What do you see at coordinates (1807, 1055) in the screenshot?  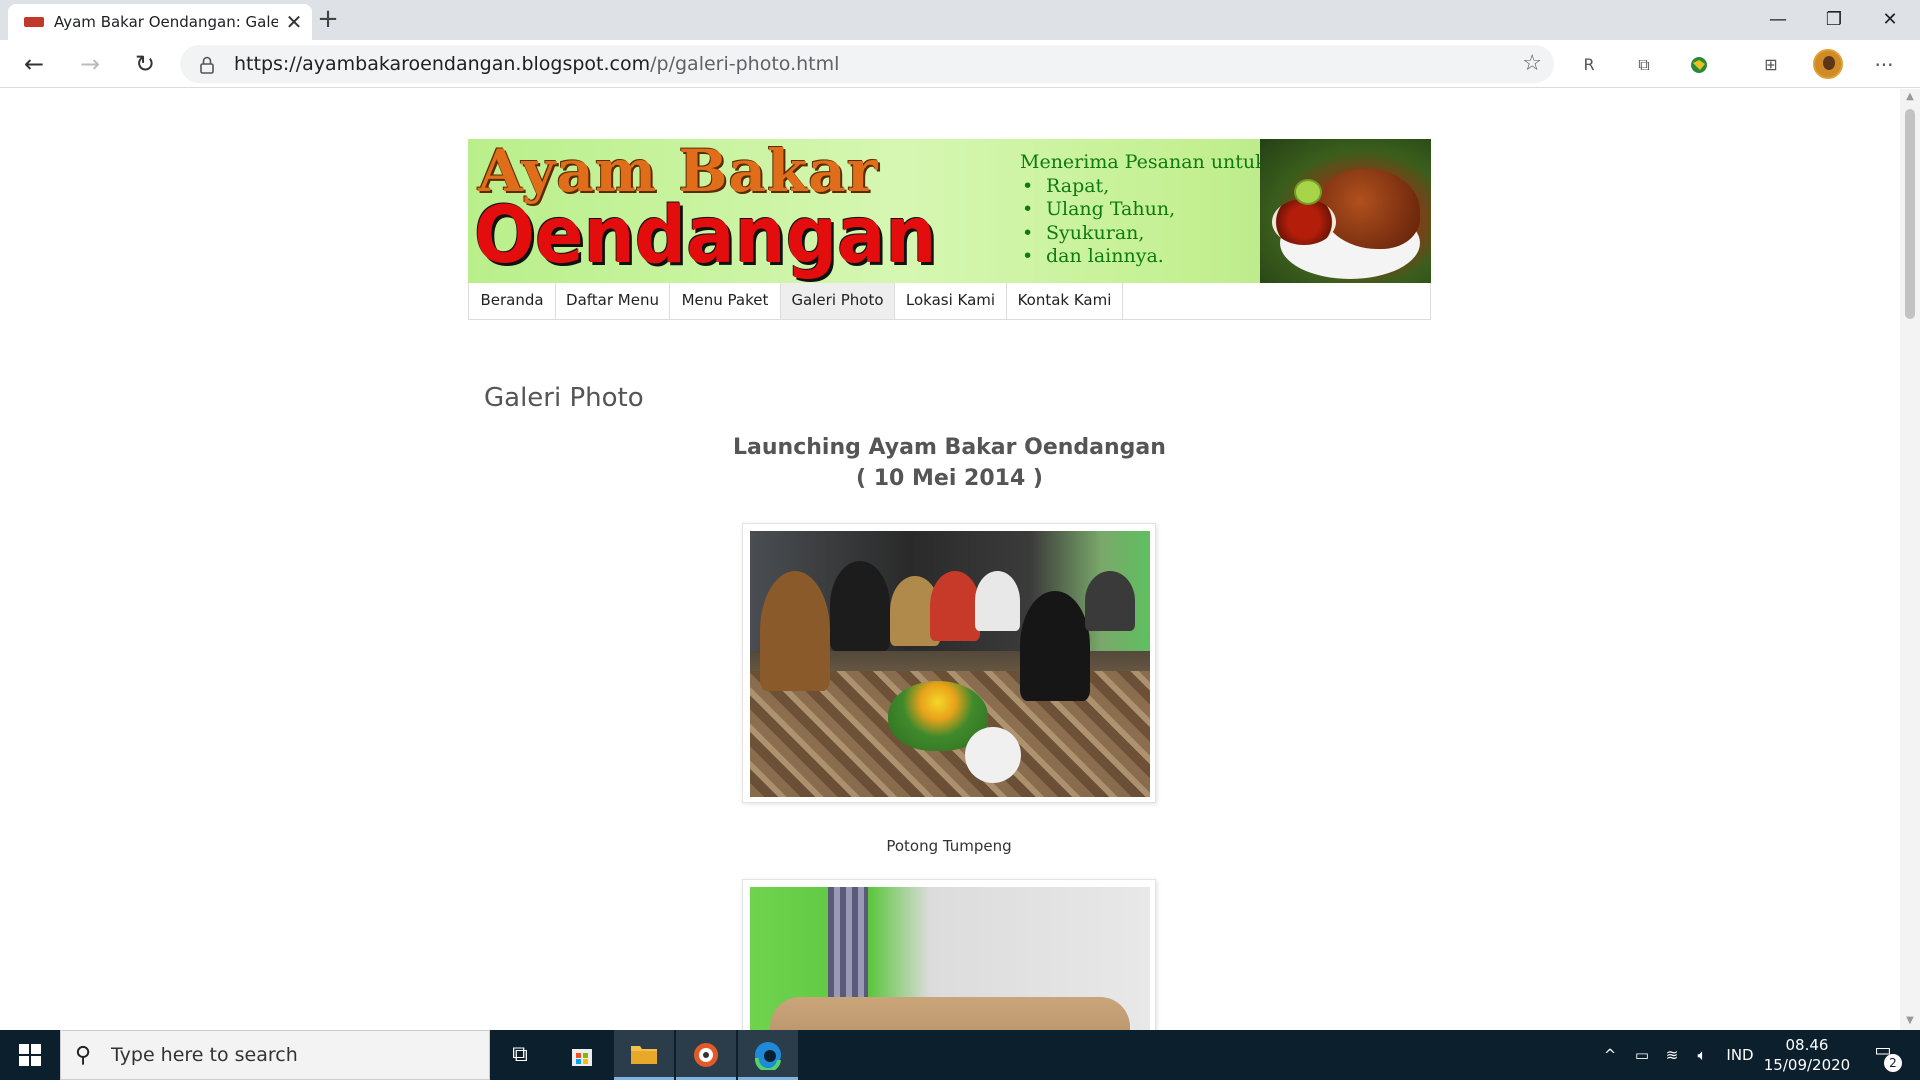 I see `taskbar-clock: 08.46 15/09/2020` at bounding box center [1807, 1055].